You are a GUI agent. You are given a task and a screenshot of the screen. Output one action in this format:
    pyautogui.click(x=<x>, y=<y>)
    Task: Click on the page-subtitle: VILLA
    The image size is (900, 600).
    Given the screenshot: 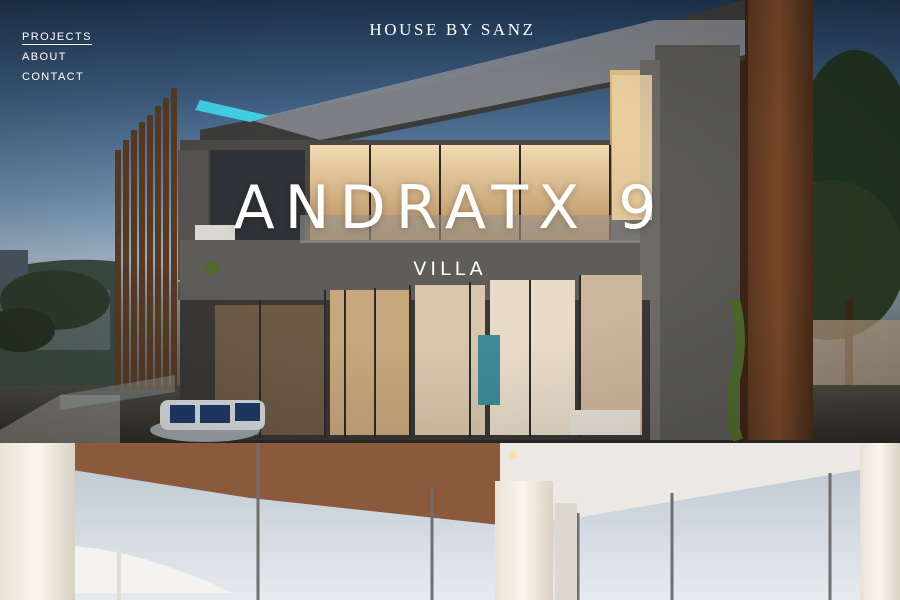 What is the action you would take?
    pyautogui.click(x=450, y=269)
    